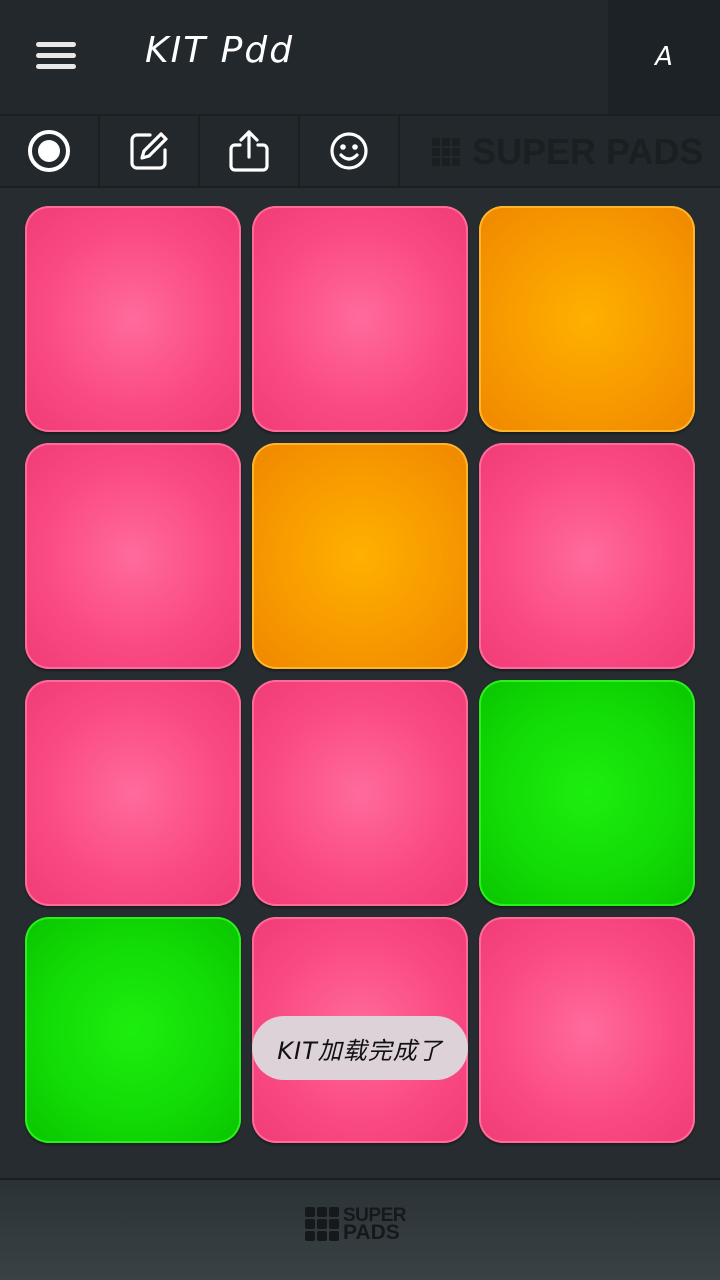 The height and width of the screenshot is (1280, 720). I want to click on footer-logo-line2: PADS, so click(371, 1232).